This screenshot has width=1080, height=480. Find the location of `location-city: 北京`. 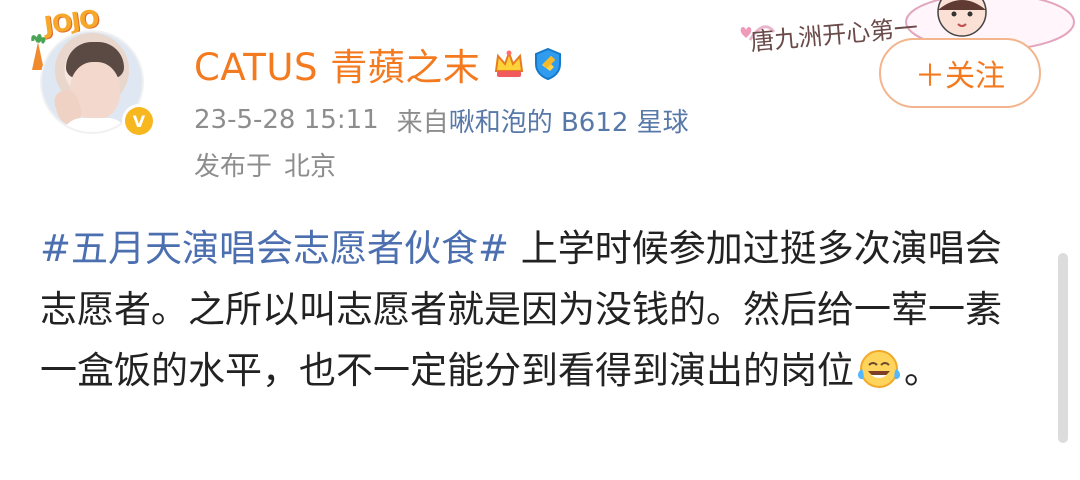

location-city: 北京 is located at coordinates (310, 166).